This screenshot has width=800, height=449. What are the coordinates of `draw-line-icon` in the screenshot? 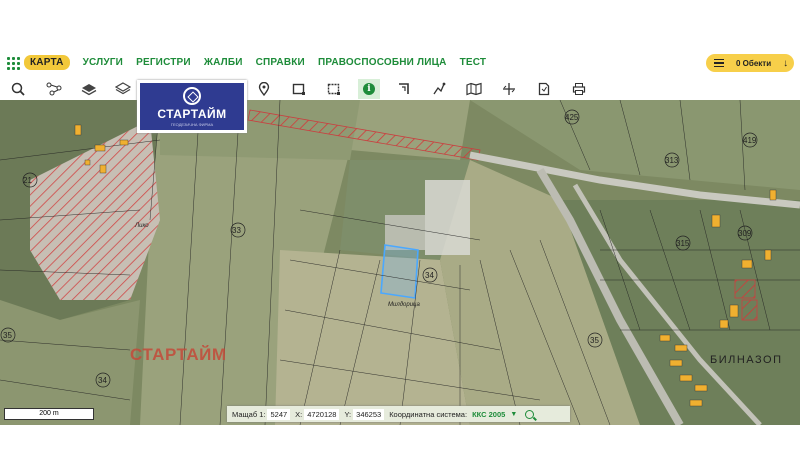 It's located at (439, 89).